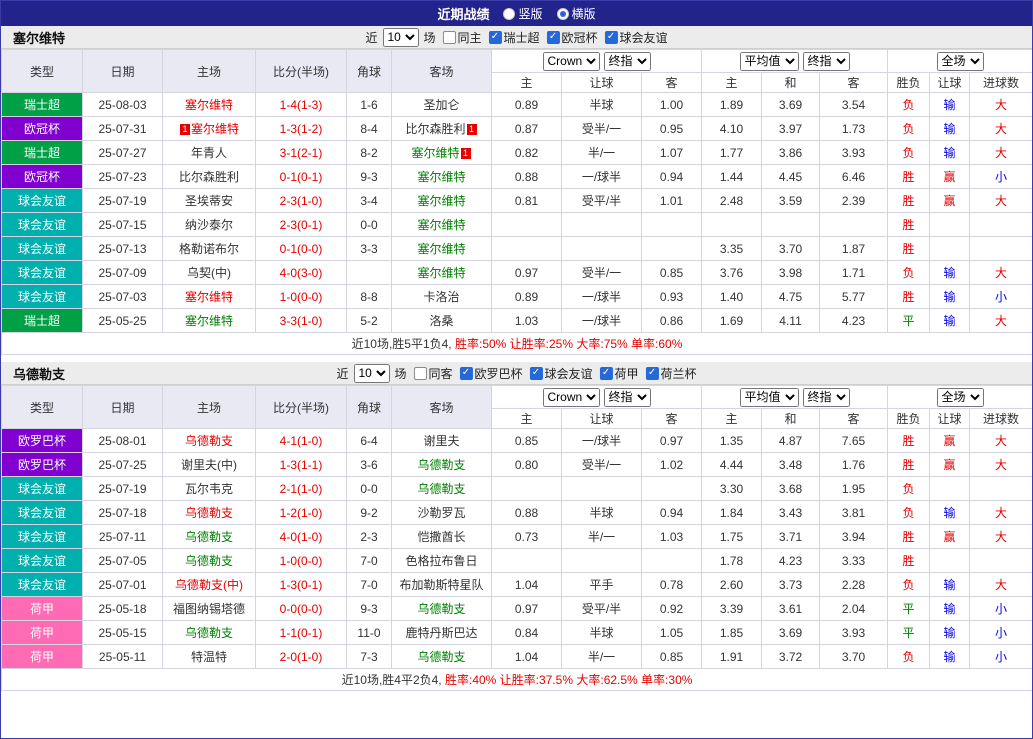  I want to click on league-filter-checkbox: ✓ 瑞士超, so click(514, 37).